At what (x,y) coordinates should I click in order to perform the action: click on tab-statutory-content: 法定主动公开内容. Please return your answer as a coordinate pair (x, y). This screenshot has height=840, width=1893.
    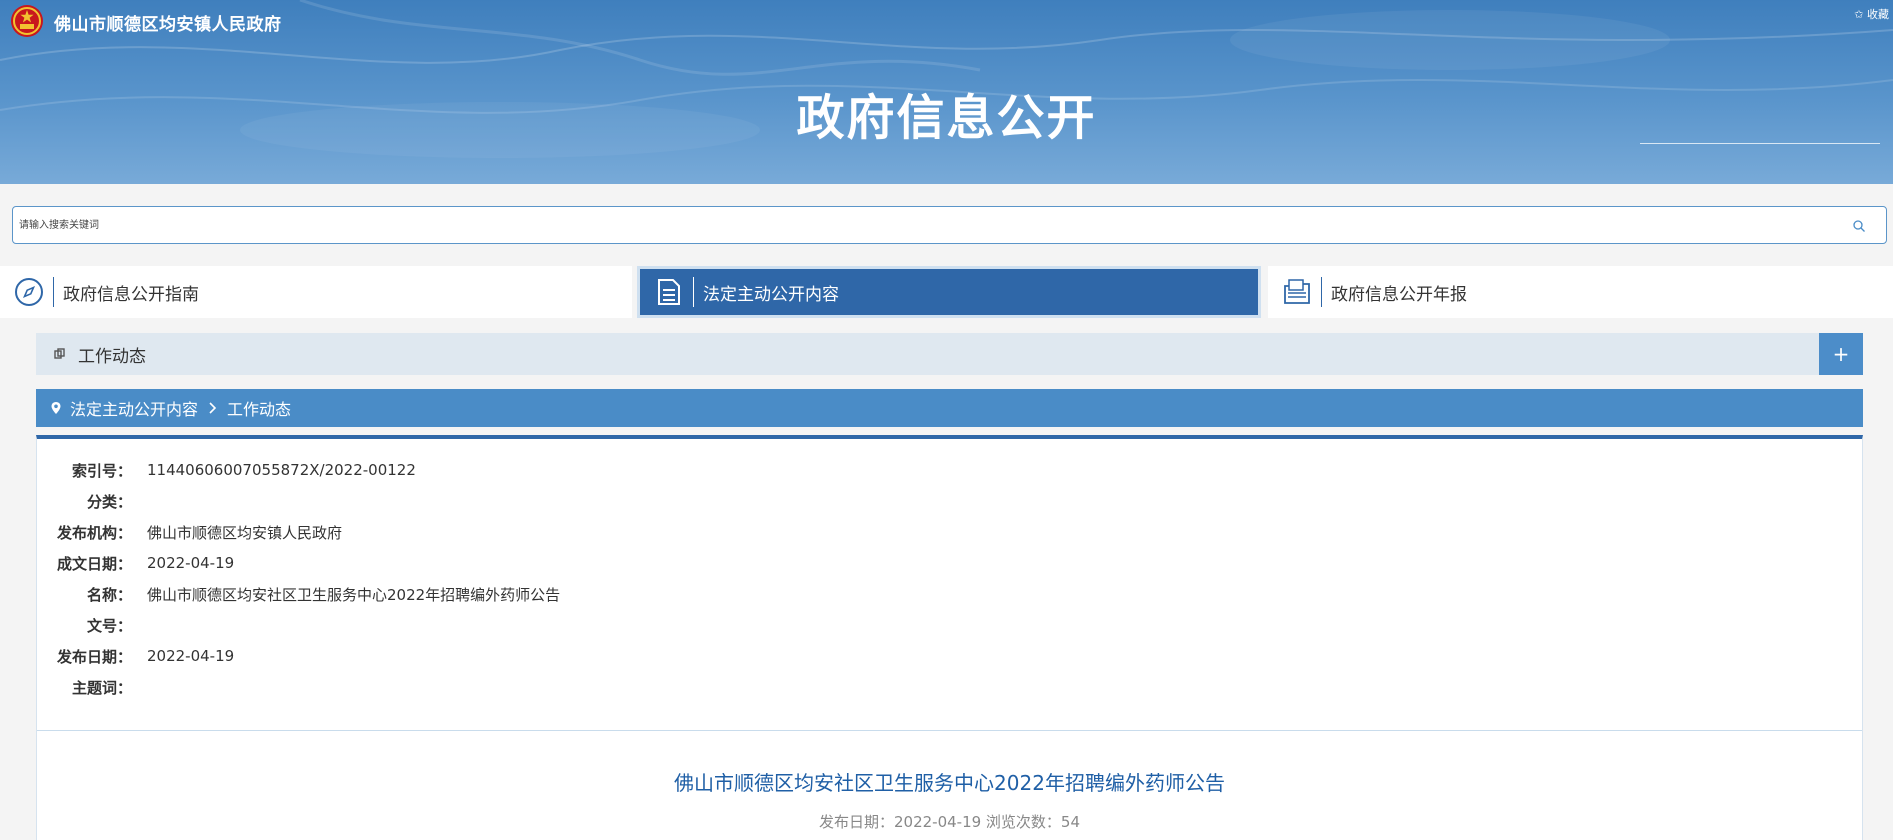
    Looking at the image, I should click on (949, 292).